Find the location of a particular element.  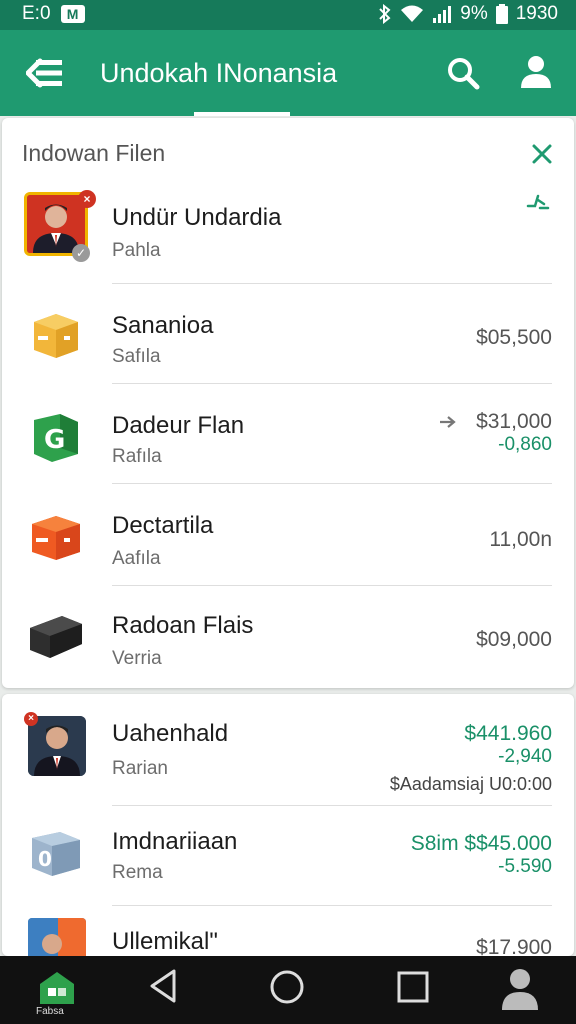

home-nav-icon is located at coordinates (287, 987).